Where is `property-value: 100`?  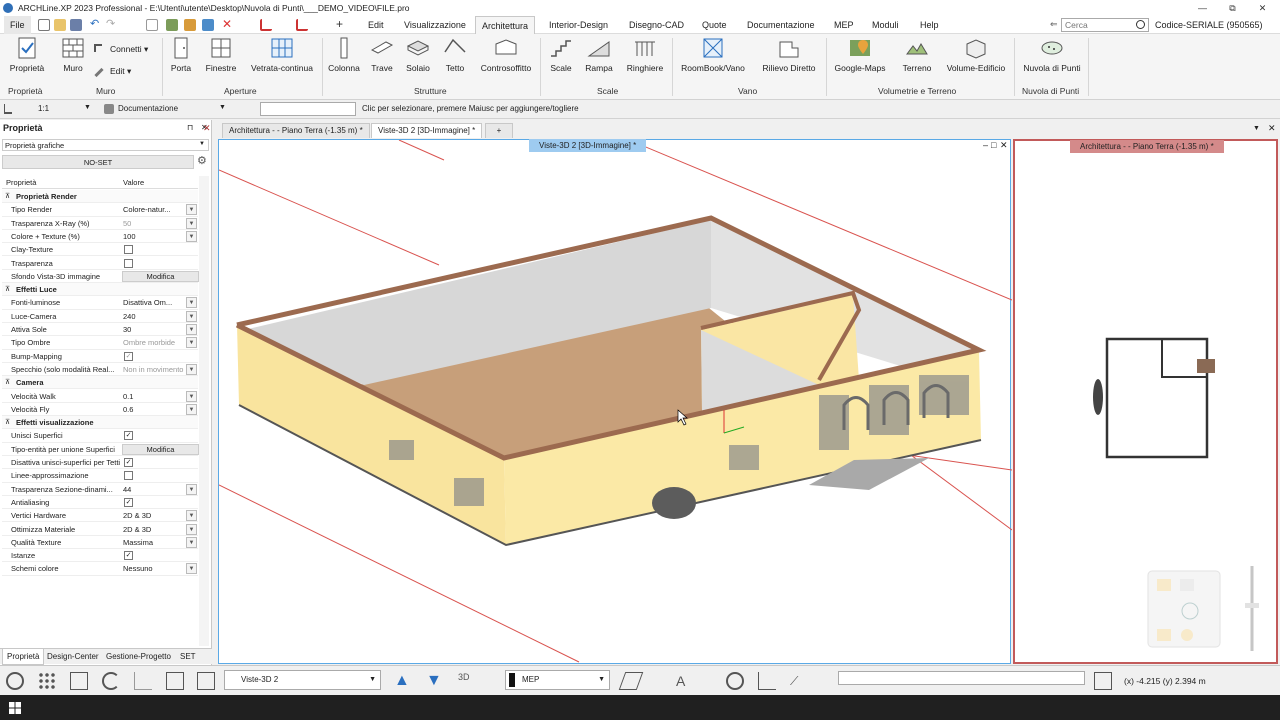 property-value: 100 is located at coordinates (155, 236).